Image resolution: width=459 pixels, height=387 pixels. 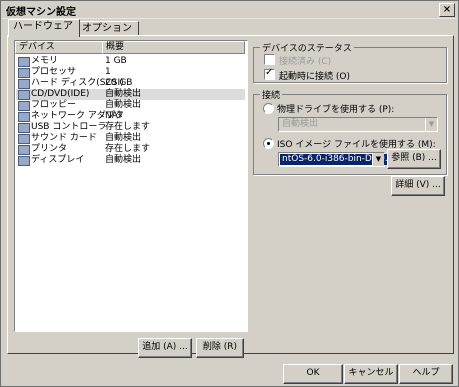 I want to click on device-row-printer: プリンタ 存在します, so click(x=130, y=149).